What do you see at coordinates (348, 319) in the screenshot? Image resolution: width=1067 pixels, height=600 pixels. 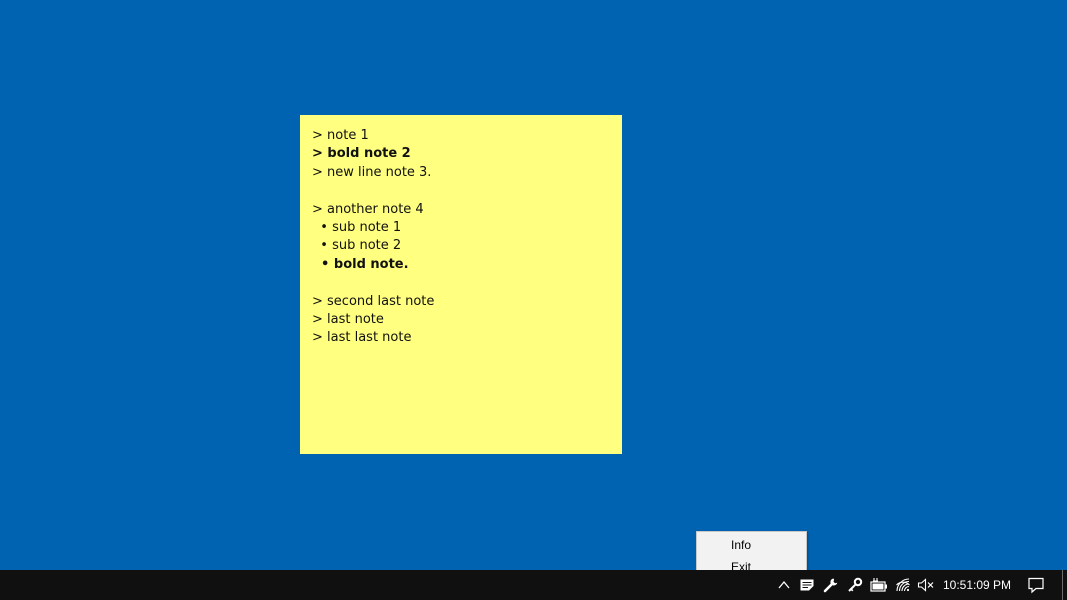 I see `note-line-6: > last note` at bounding box center [348, 319].